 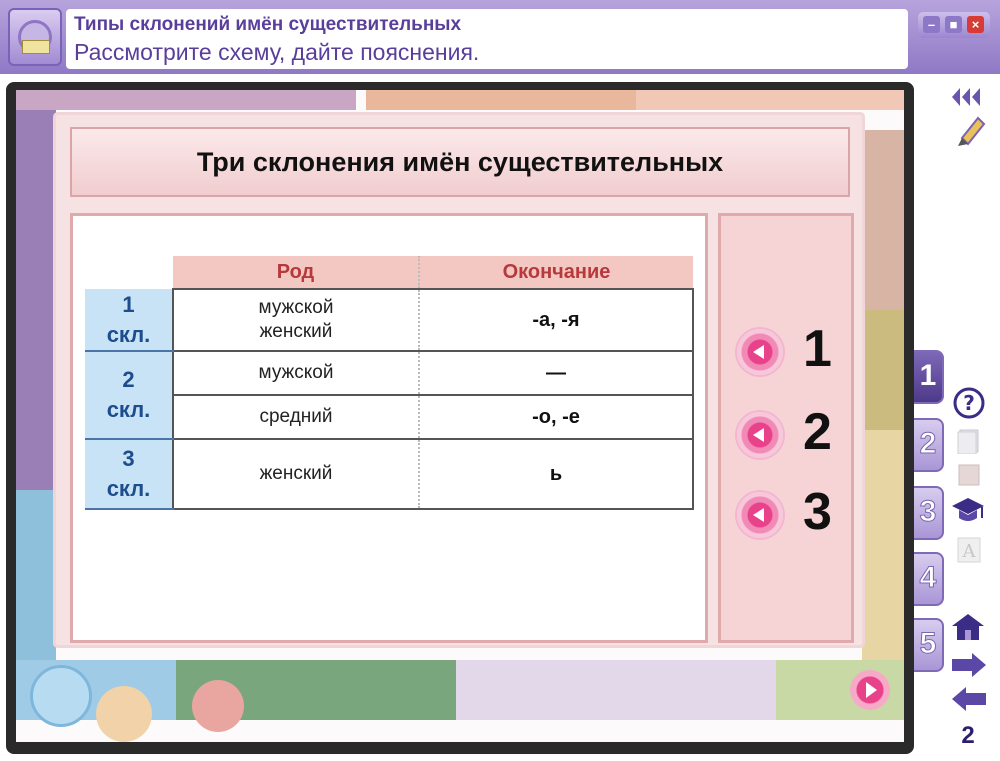 What do you see at coordinates (969, 665) in the screenshot?
I see `next-arrow-icon` at bounding box center [969, 665].